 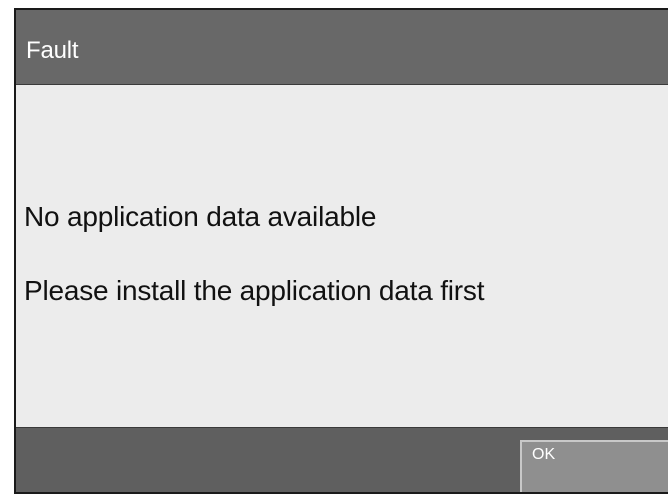 I want to click on ok-button-label: OK, so click(x=544, y=454).